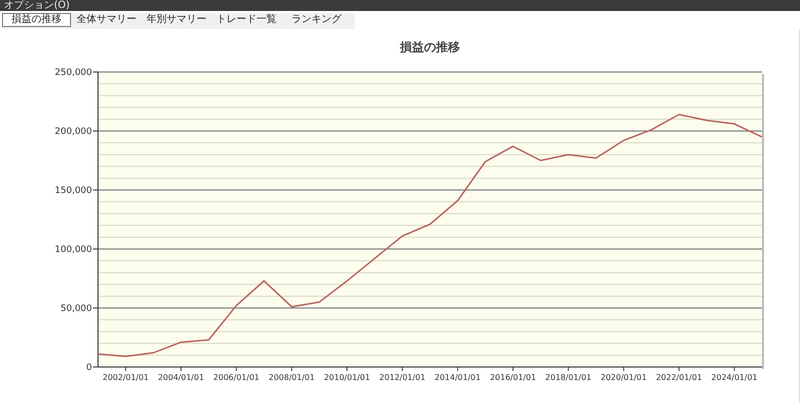 The image size is (800, 403). What do you see at coordinates (73, 191) in the screenshot?
I see `y-axis-label: 150,000` at bounding box center [73, 191].